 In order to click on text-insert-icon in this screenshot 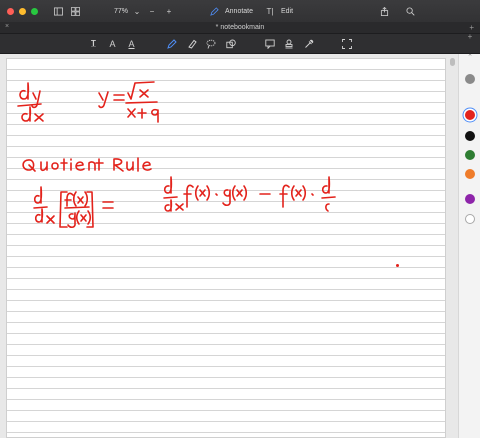, I will do `click(211, 43)`.